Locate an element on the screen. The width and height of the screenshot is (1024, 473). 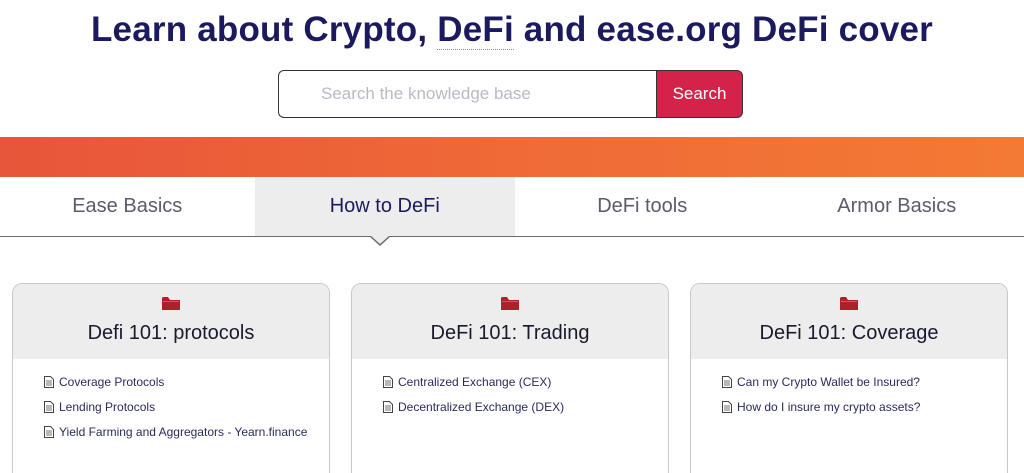
card-title: DeFi 101: Trading is located at coordinates (510, 333).